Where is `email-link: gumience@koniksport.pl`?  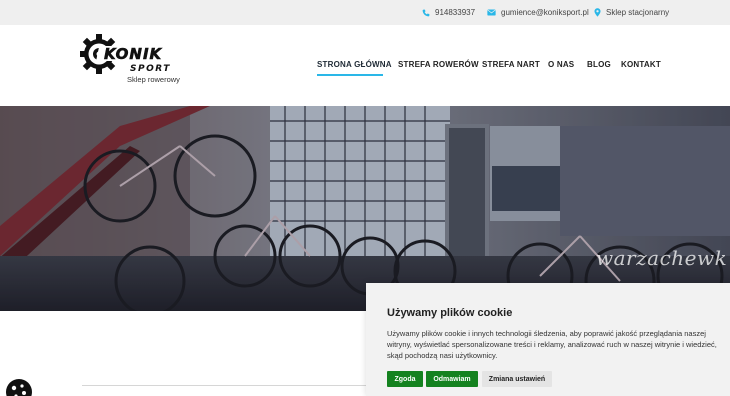 email-link: gumience@koniksport.pl is located at coordinates (538, 12).